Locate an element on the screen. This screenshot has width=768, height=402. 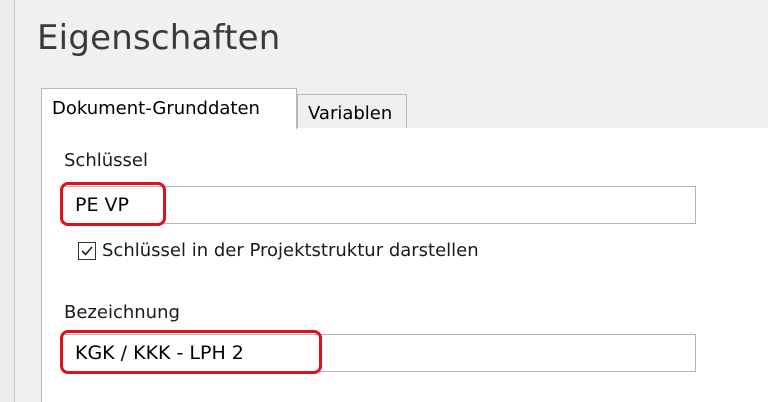
checkmark-icon is located at coordinates (87, 251).